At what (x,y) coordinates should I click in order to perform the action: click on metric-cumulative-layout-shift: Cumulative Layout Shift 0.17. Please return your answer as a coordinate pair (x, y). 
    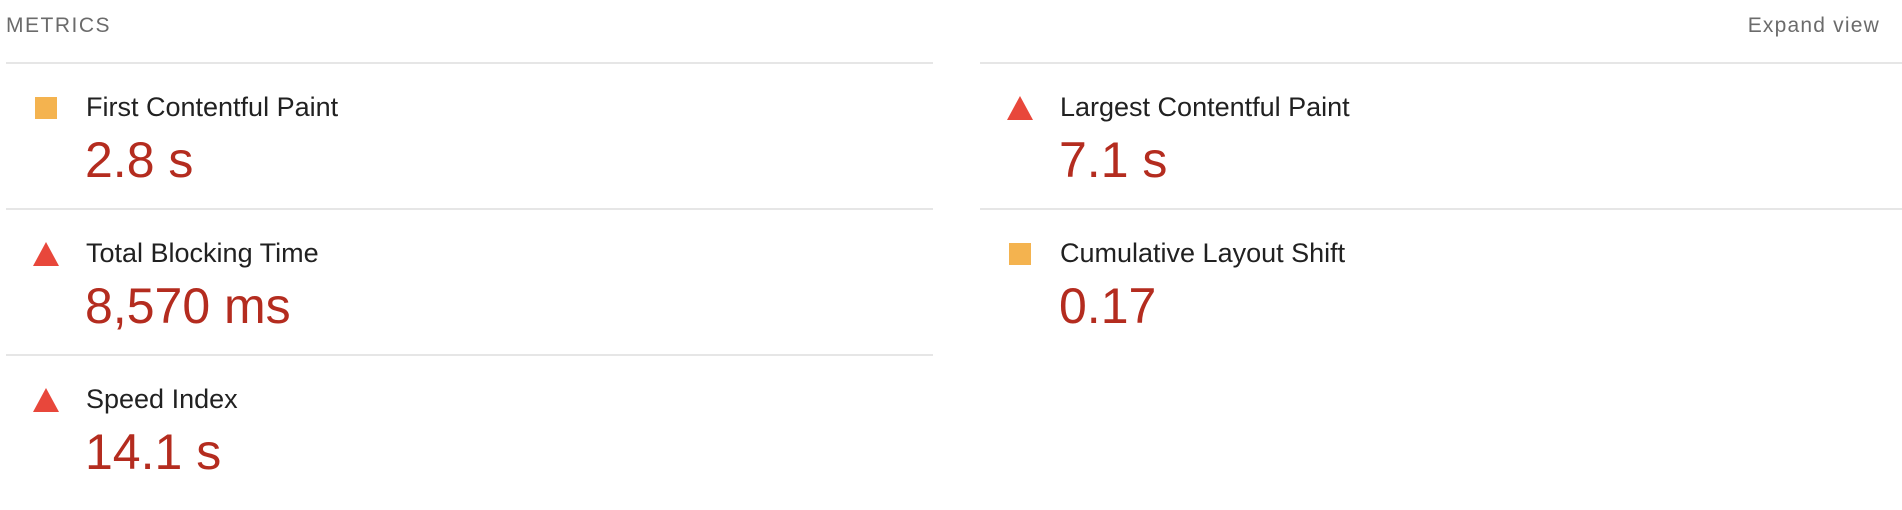
    Looking at the image, I should click on (1441, 281).